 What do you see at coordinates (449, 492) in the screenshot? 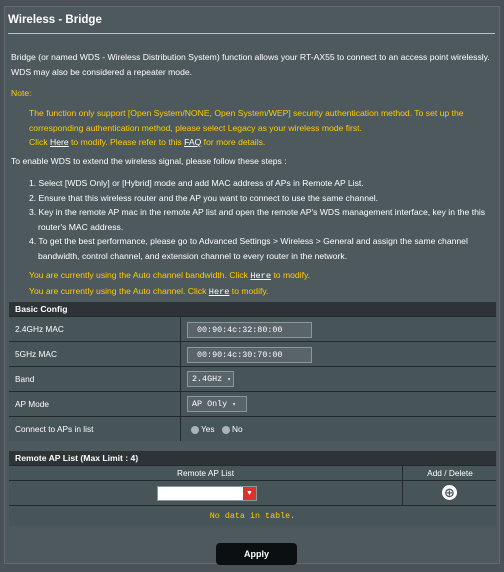
I see `add-icon: ⊕` at bounding box center [449, 492].